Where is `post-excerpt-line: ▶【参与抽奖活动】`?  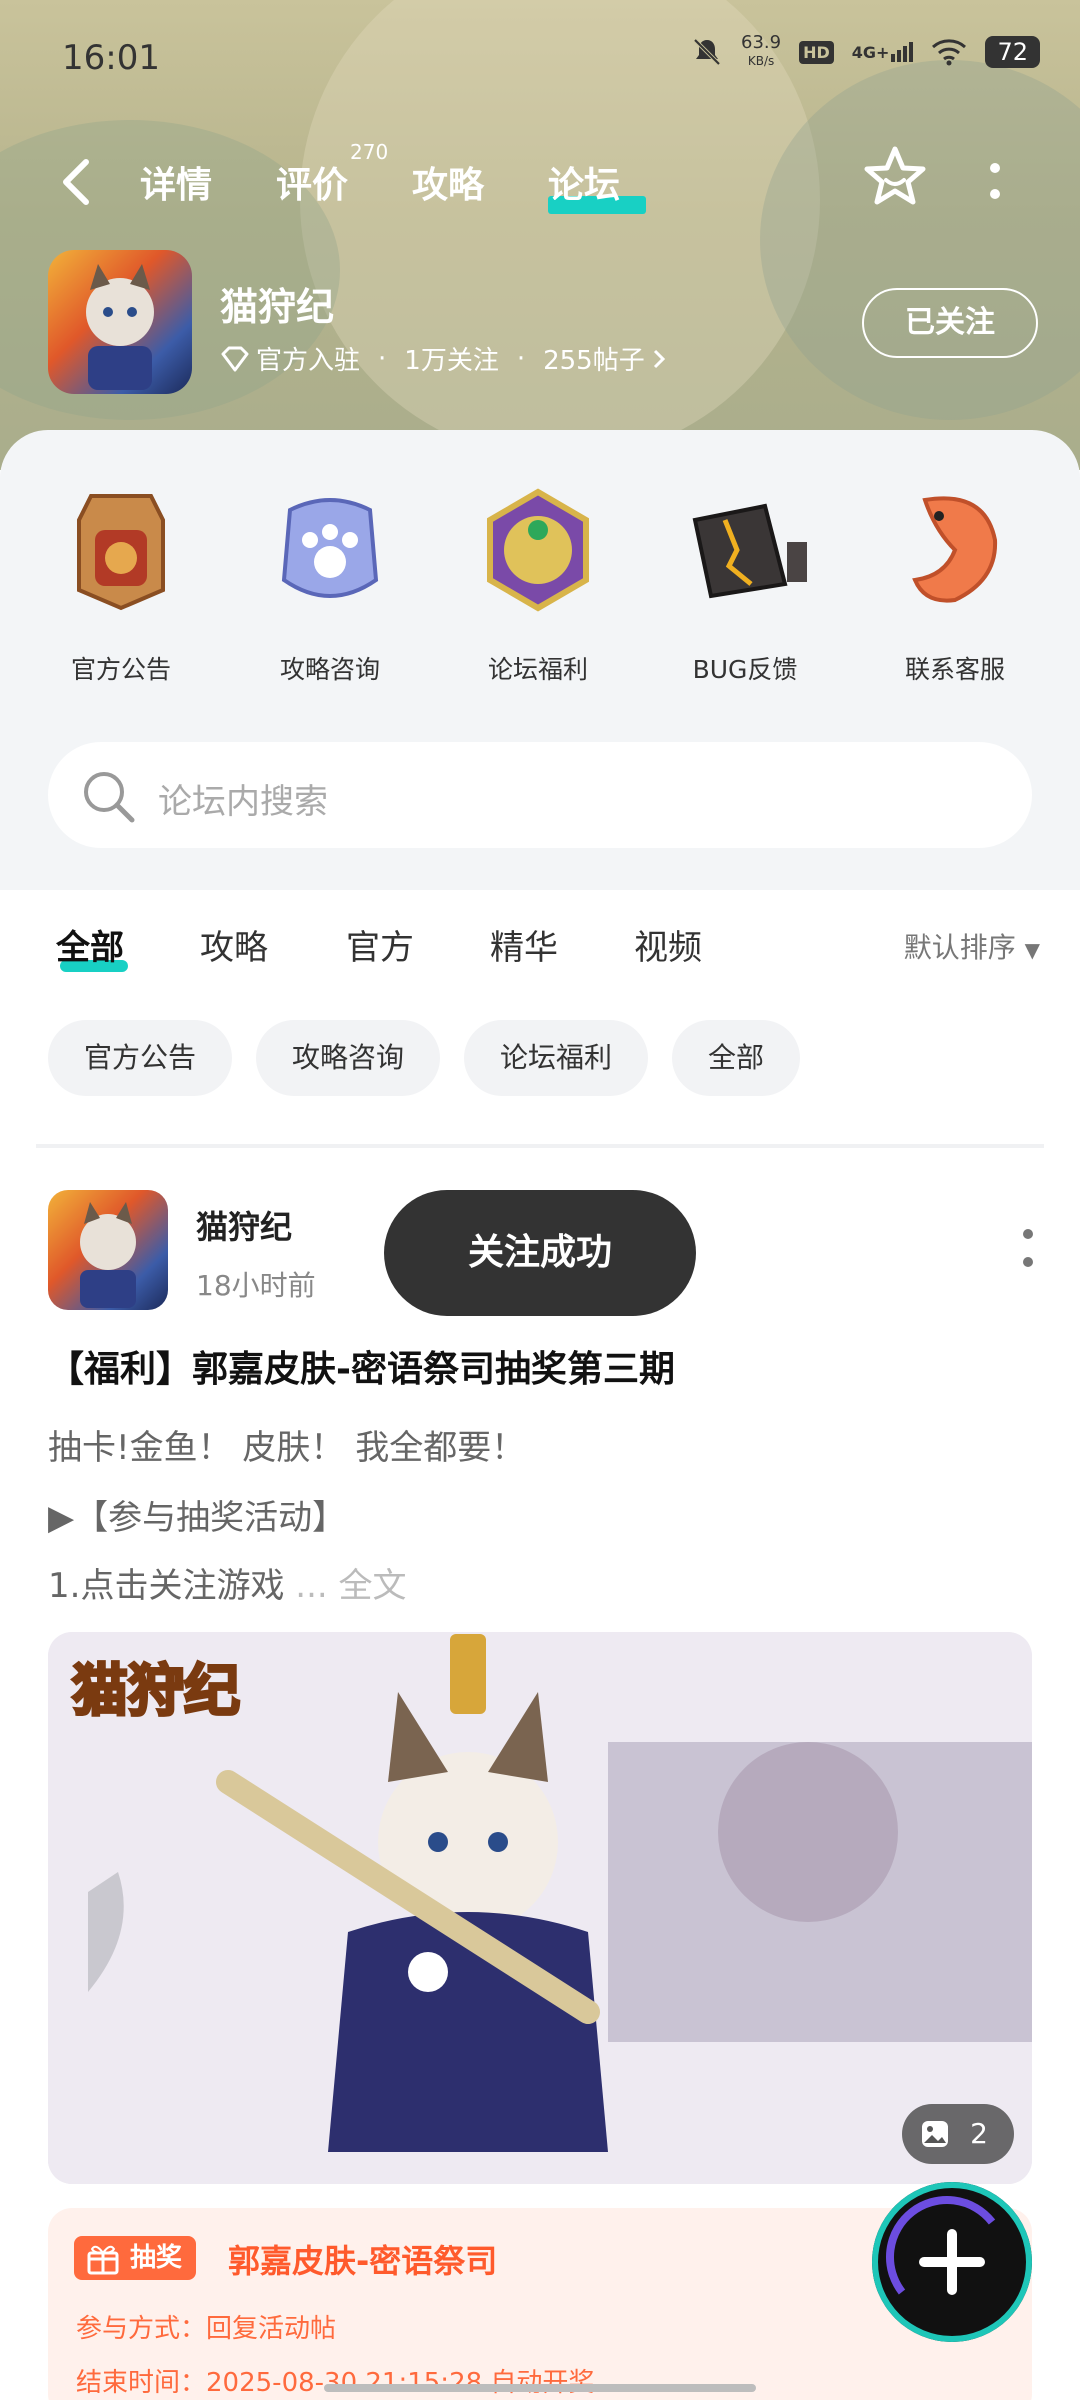 post-excerpt-line: ▶【参与抽奖活动】 is located at coordinates (197, 1518).